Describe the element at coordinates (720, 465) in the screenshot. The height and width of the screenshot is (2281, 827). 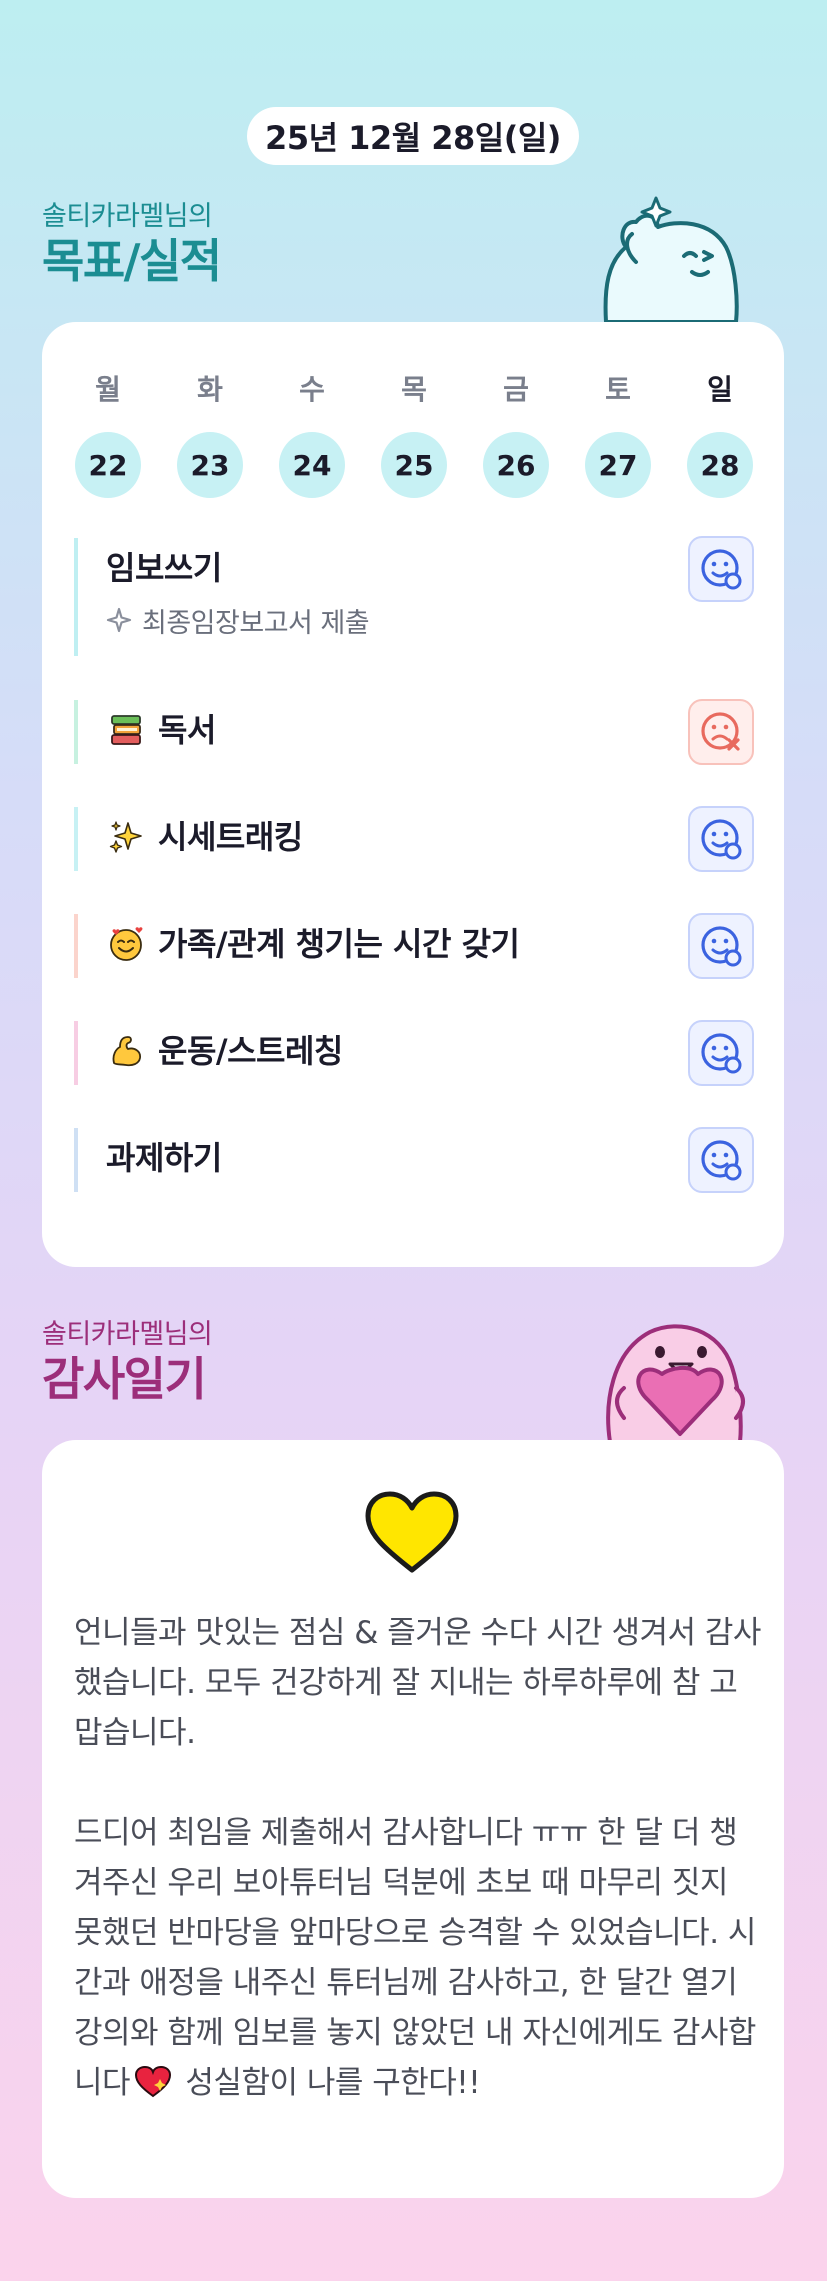
I see `day-number: 28` at that location.